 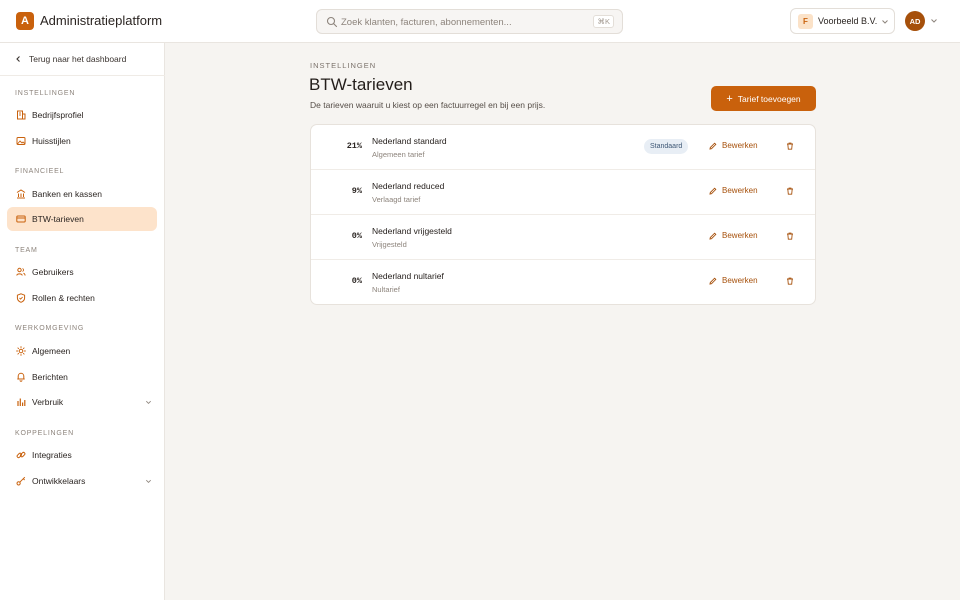 What do you see at coordinates (356, 191) in the screenshot?
I see `rate-percentage: 9%` at bounding box center [356, 191].